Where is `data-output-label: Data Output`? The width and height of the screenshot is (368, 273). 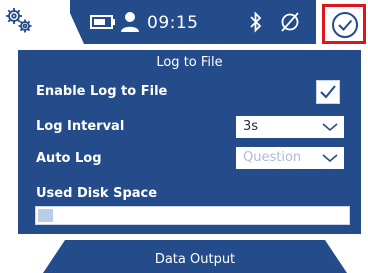 data-output-label: Data Output is located at coordinates (195, 259).